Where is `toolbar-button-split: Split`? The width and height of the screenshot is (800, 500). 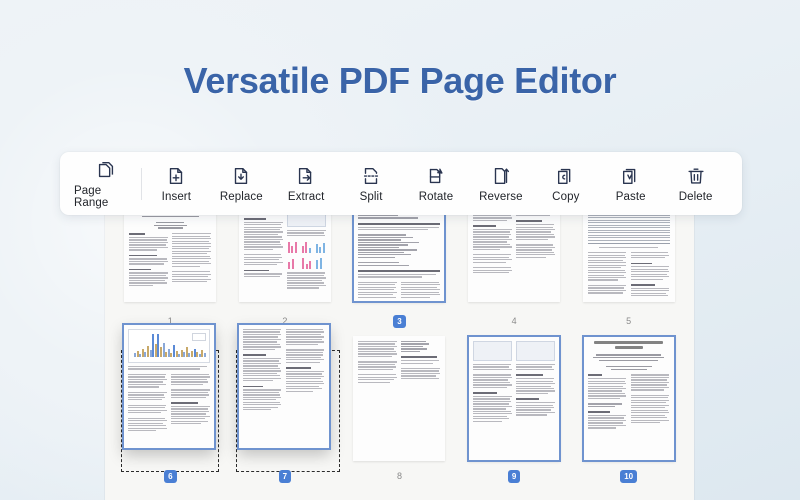
toolbar-button-split: Split is located at coordinates (371, 184).